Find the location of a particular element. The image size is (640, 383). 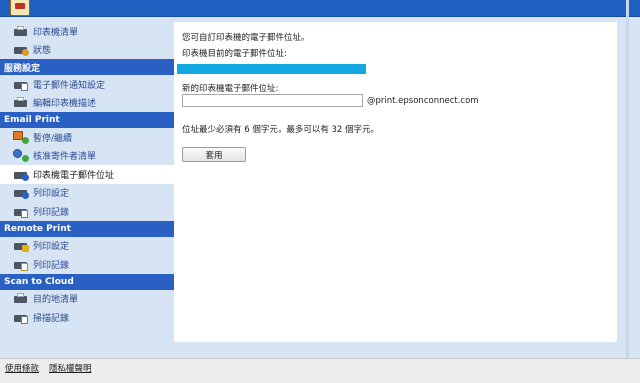

sidebar-item-scan-log: 掃描記錄 is located at coordinates (87, 317).